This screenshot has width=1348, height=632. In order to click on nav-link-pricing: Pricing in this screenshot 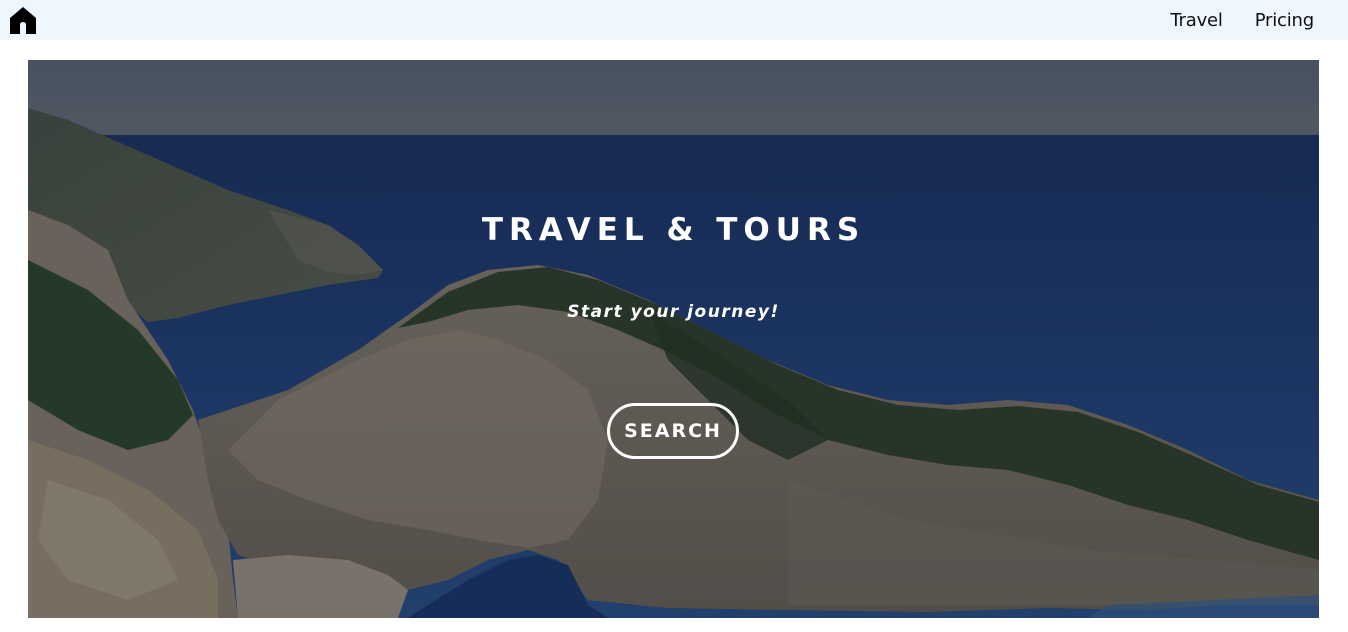, I will do `click(1284, 20)`.